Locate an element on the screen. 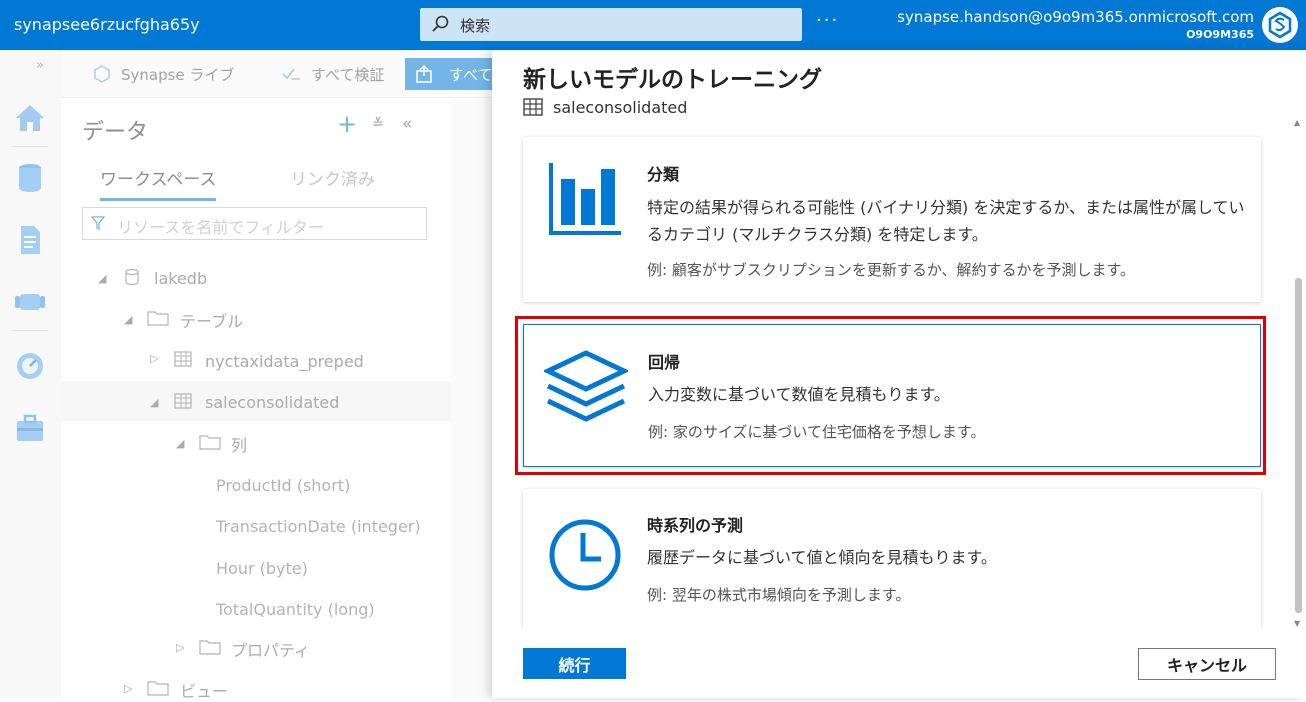  panel-scrollbar: ▲ ▼ is located at coordinates (1298, 373).